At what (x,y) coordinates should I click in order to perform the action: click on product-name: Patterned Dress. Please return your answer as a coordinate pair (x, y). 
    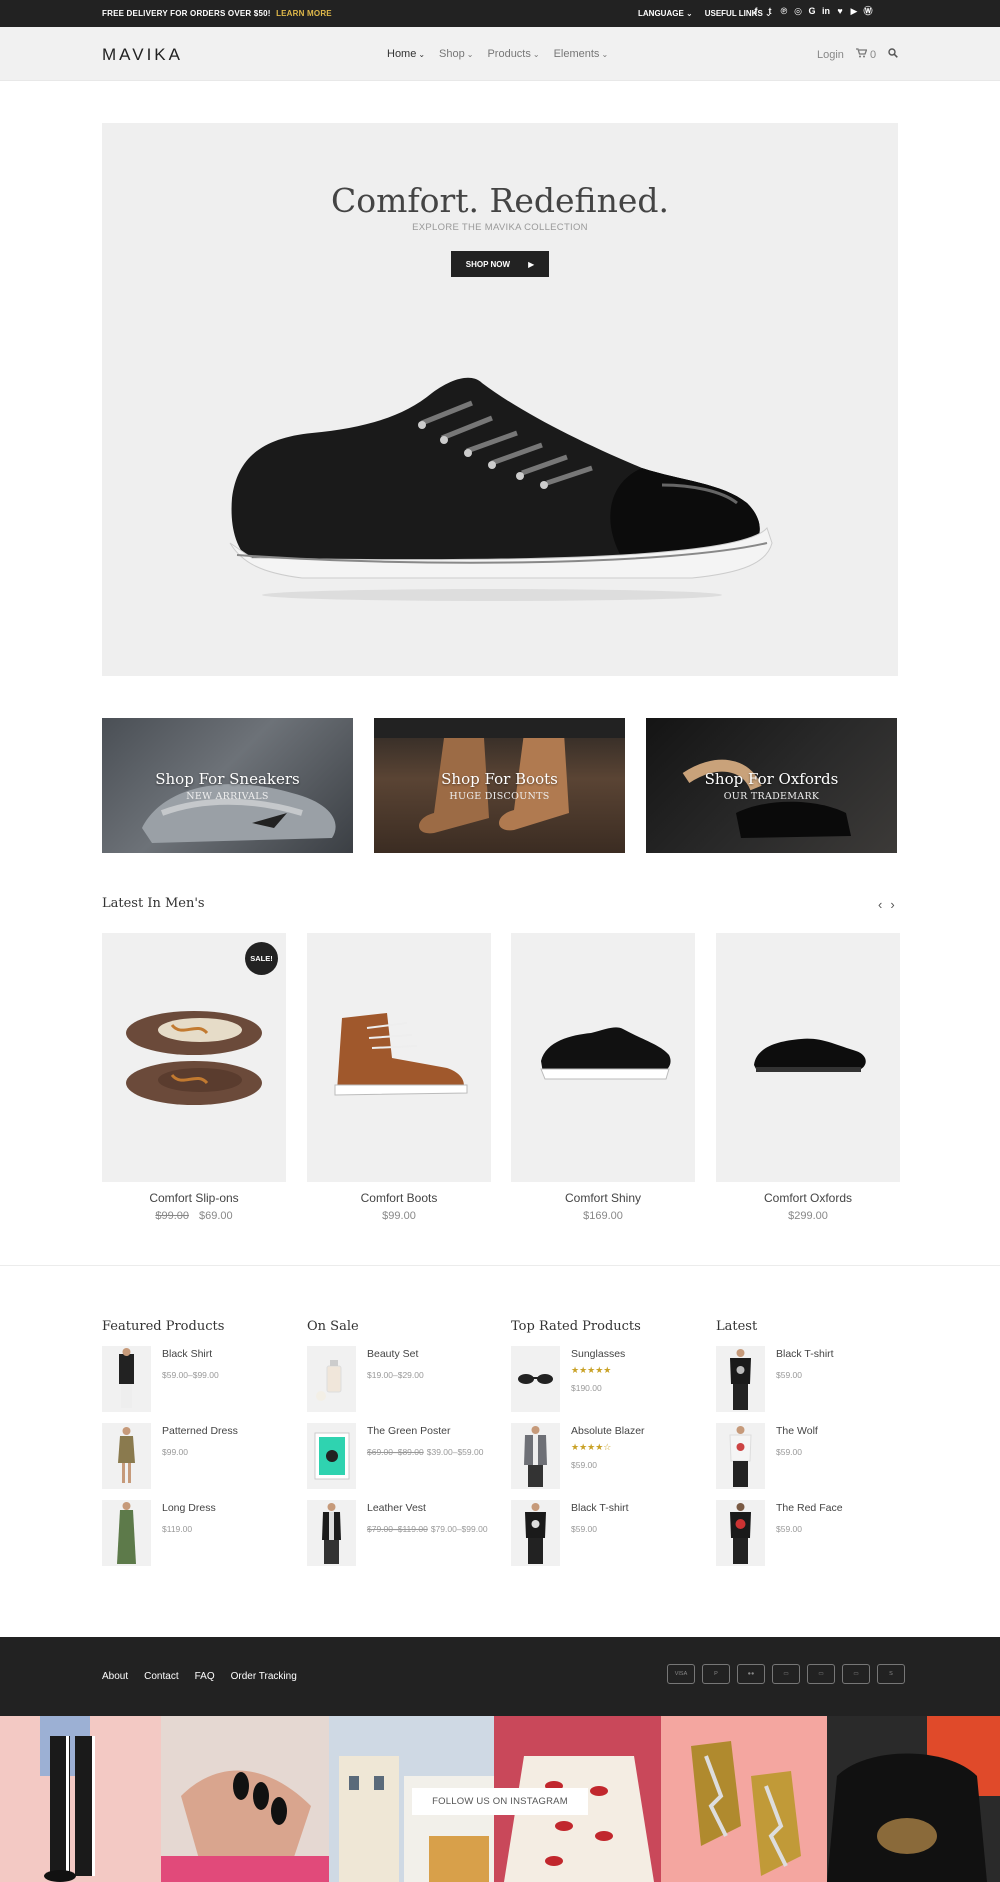
    Looking at the image, I should click on (200, 1431).